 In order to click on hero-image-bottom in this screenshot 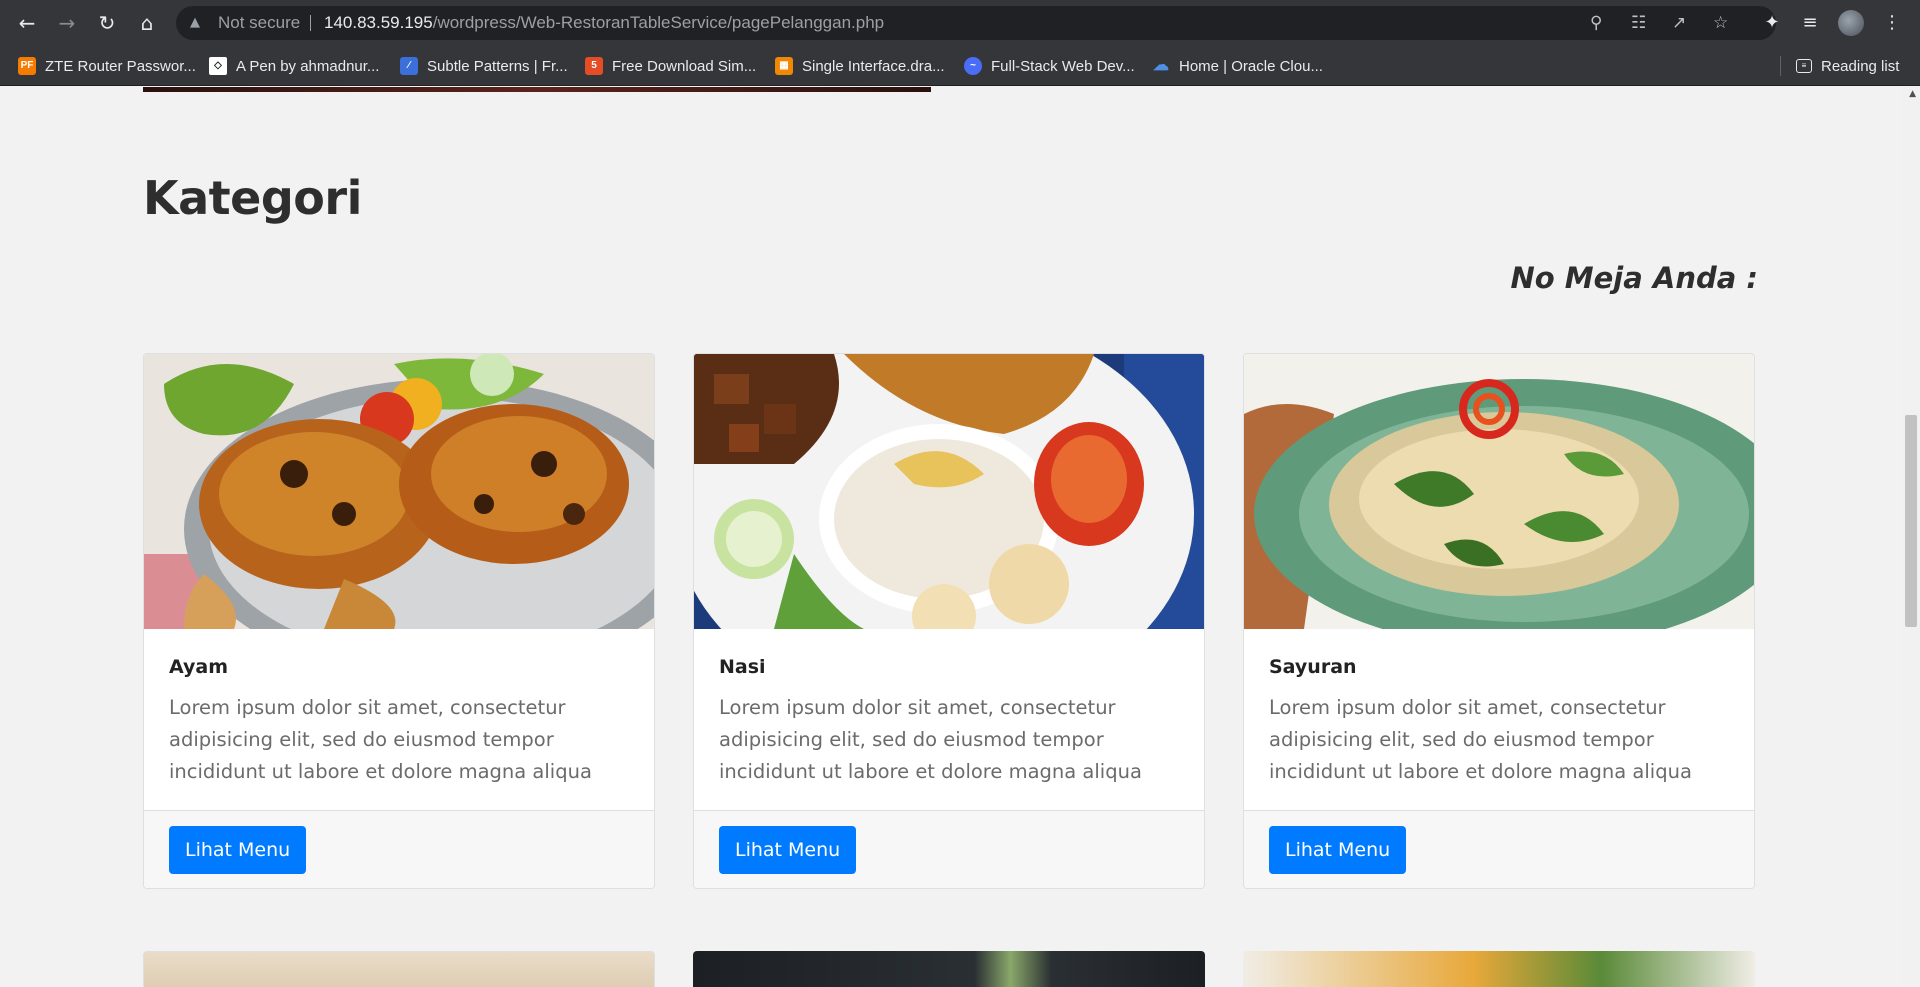, I will do `click(537, 89)`.